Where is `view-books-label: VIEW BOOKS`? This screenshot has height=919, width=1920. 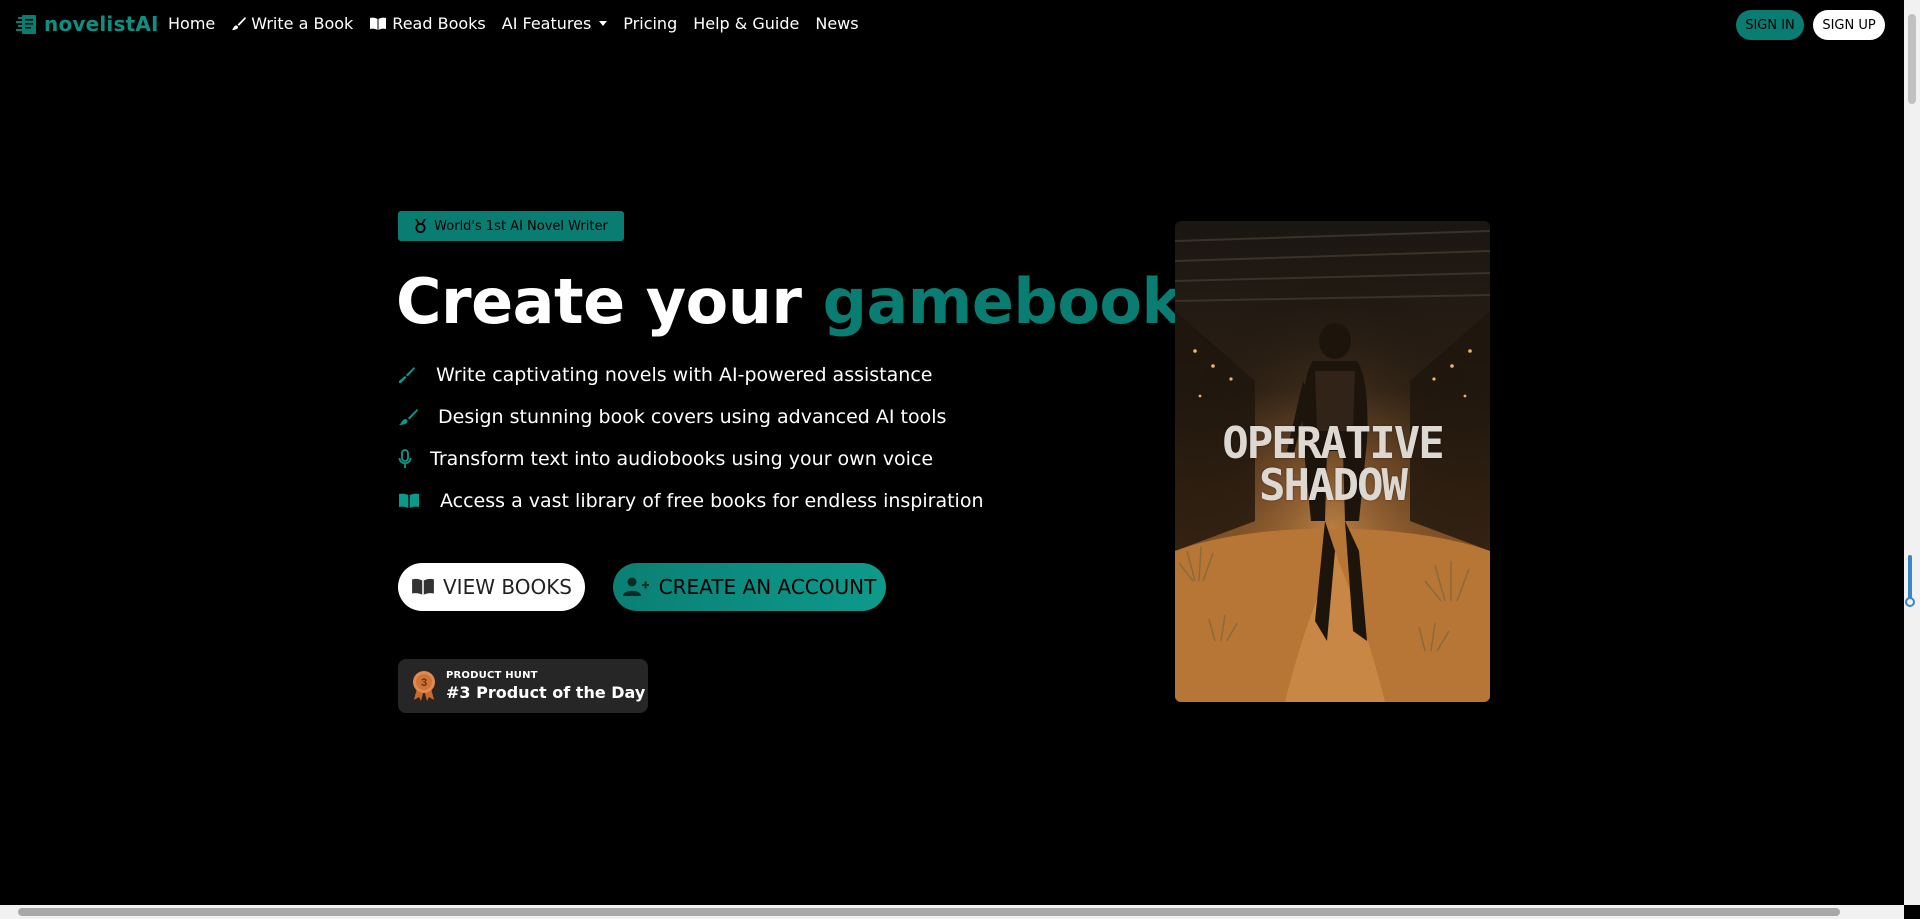
view-books-label: VIEW BOOKS is located at coordinates (507, 587).